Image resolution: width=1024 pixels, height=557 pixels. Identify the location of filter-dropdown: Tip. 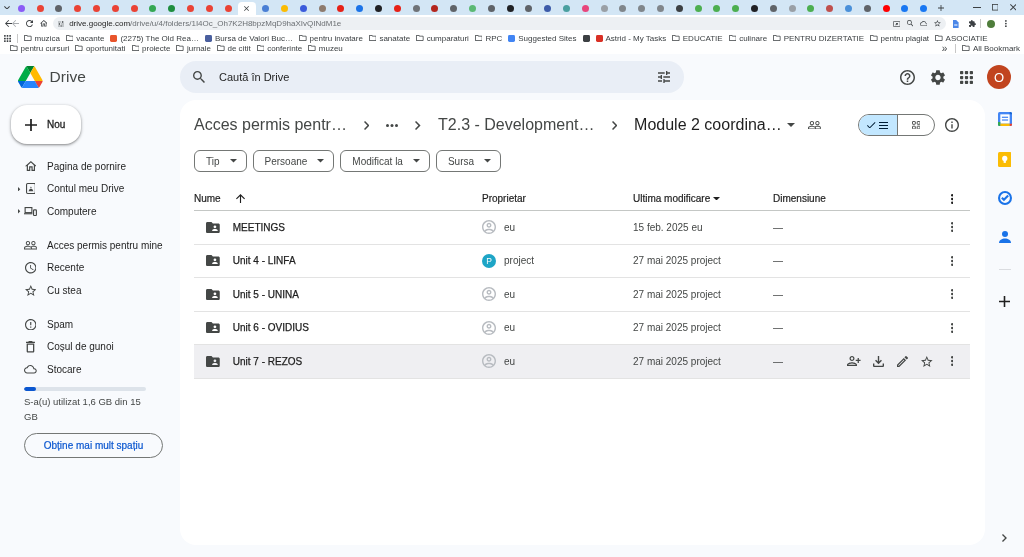
(220, 161).